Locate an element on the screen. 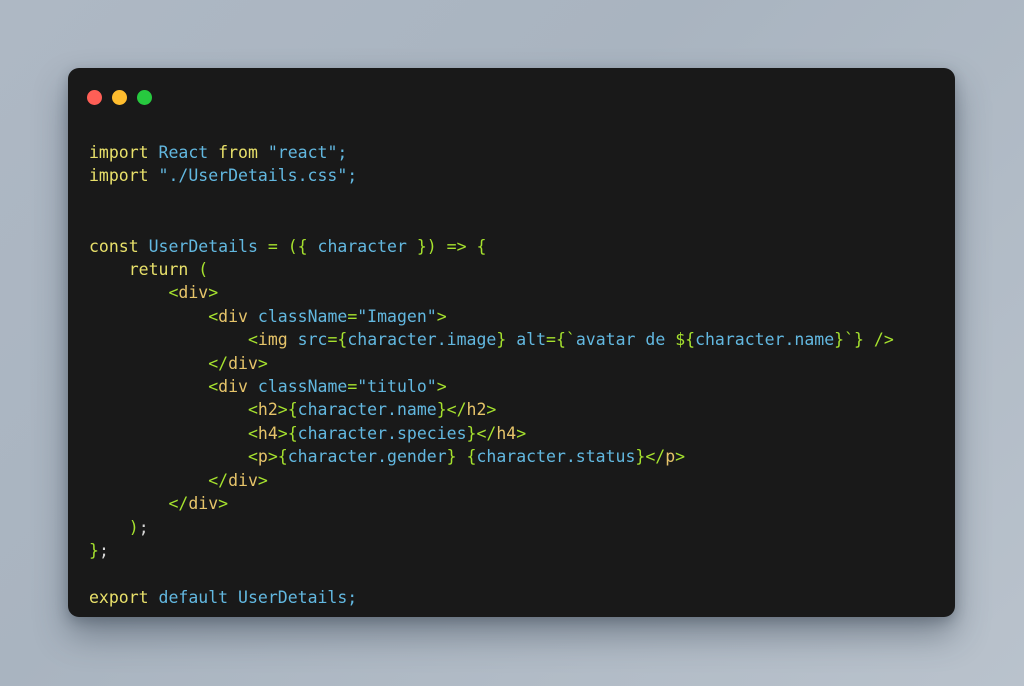 This screenshot has width=1024, height=686. string-css-module: "./UserDetails.css"; is located at coordinates (258, 176).